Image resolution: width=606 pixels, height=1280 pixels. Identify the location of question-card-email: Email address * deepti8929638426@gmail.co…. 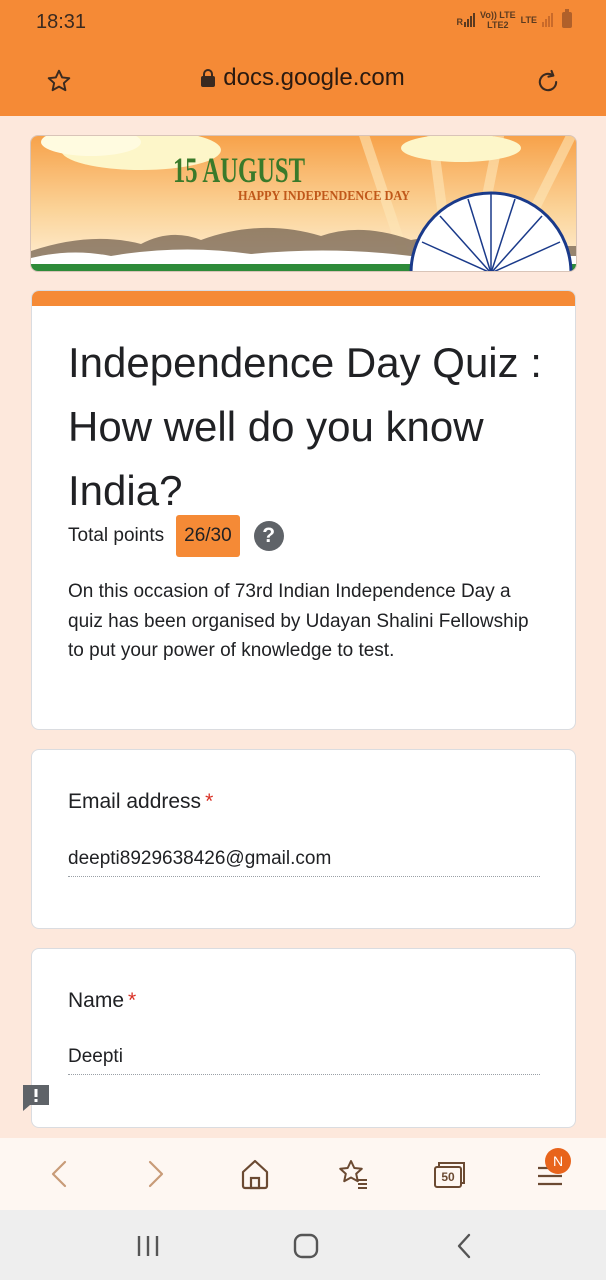
(303, 839).